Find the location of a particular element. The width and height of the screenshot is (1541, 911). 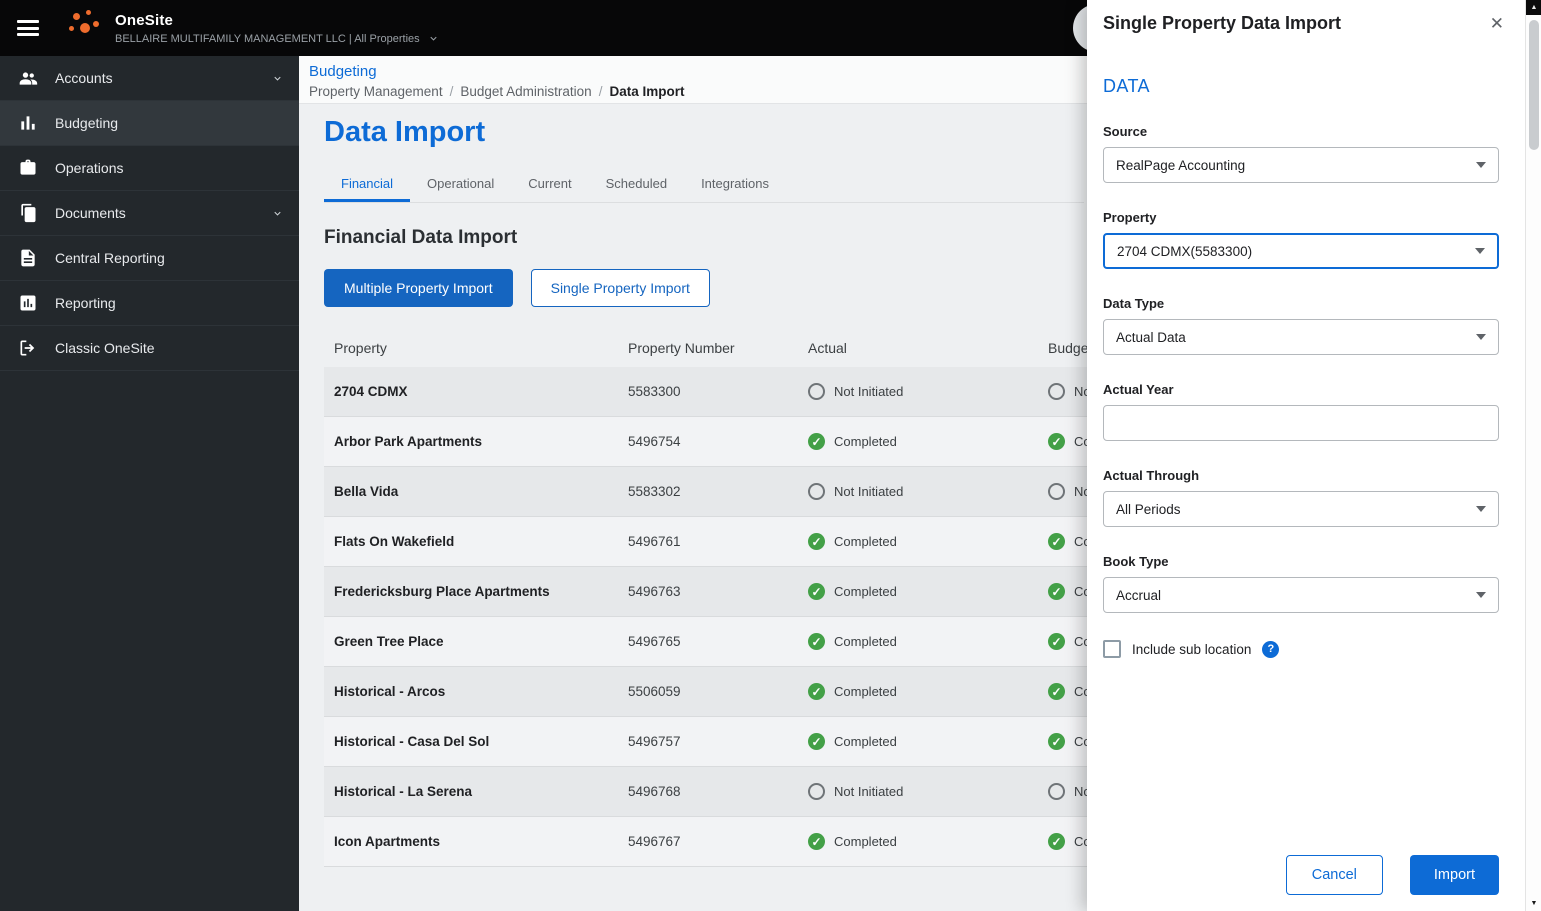

property-name: Historical - Casa Del Sol is located at coordinates (412, 741).